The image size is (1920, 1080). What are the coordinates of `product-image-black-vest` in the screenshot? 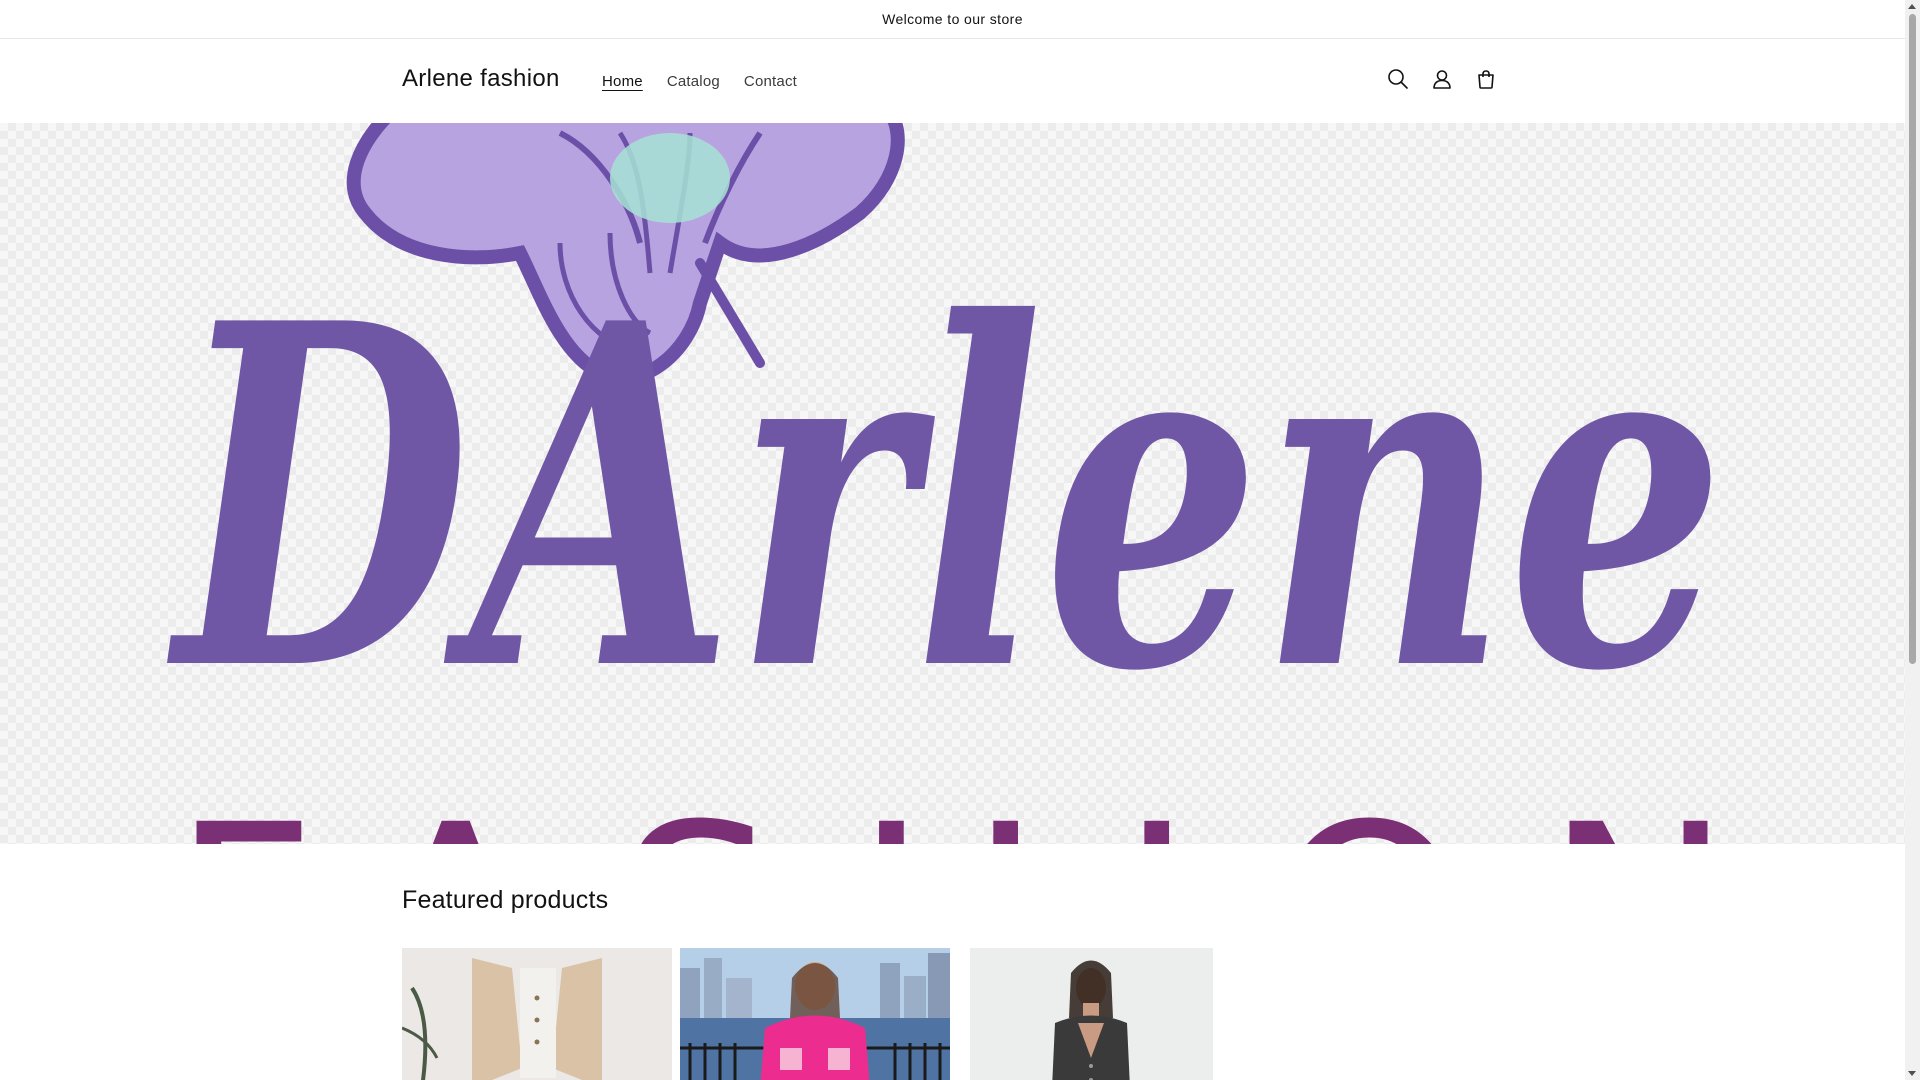 It's located at (1091, 1014).